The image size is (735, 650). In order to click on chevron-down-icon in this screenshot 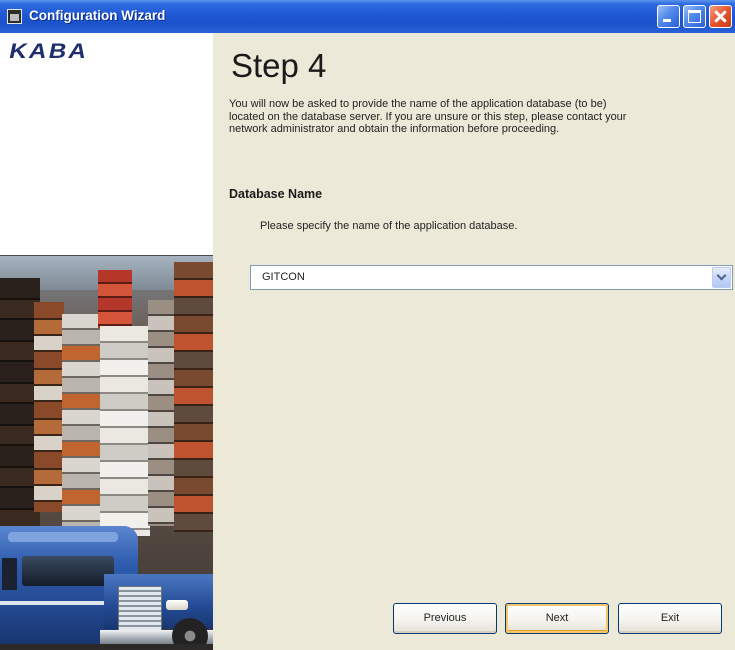, I will do `click(721, 275)`.